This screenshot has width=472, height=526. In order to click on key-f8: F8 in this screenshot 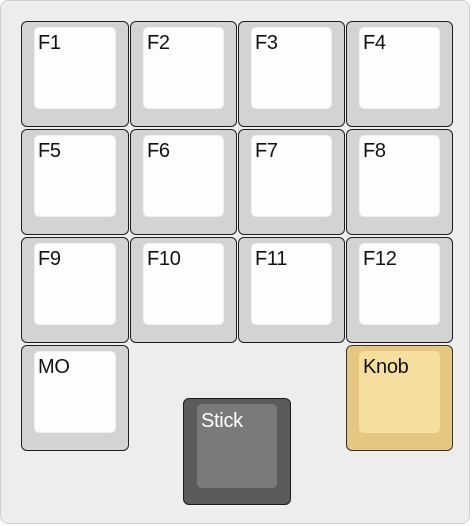, I will do `click(399, 182)`.